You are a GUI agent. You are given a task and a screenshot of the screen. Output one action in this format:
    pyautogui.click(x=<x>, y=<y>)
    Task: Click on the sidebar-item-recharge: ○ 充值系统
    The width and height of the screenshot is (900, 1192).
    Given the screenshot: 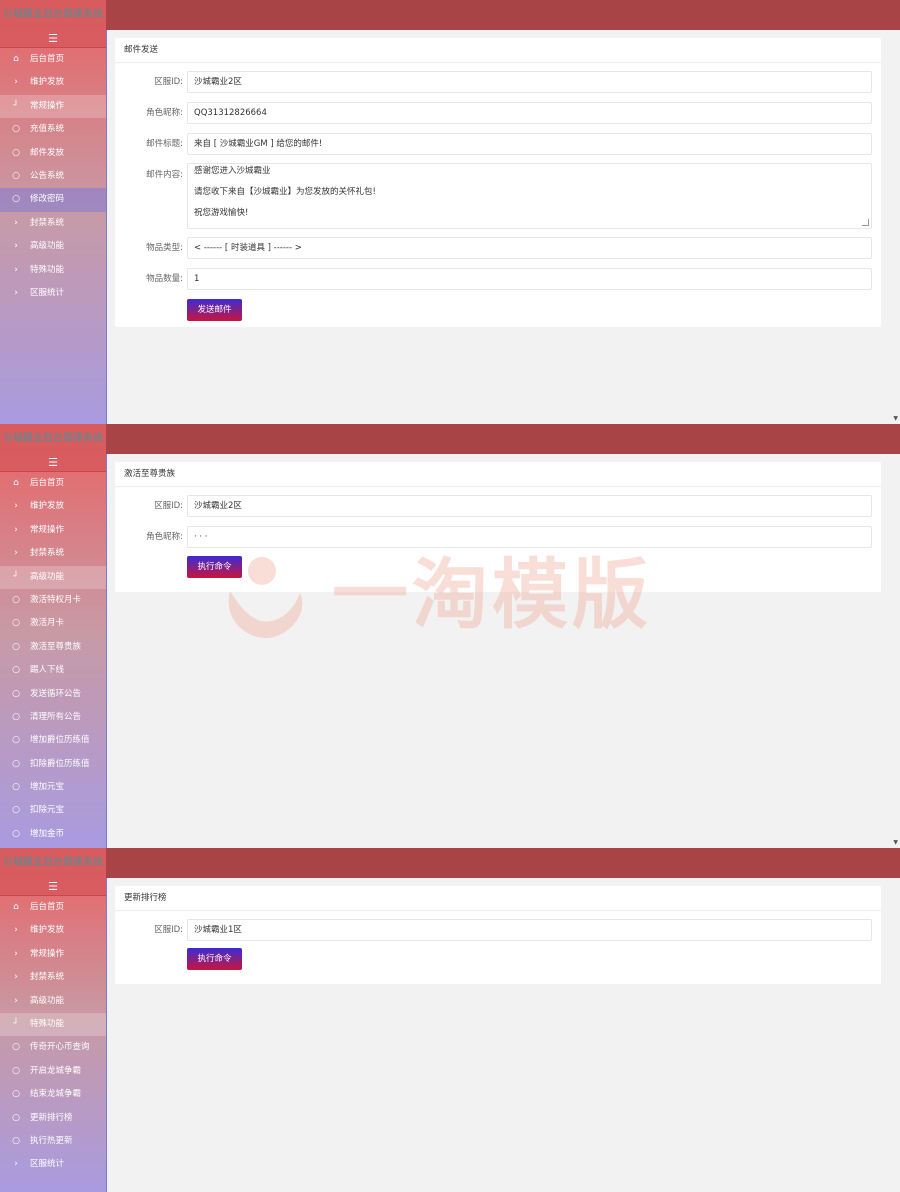 What is the action you would take?
    pyautogui.click(x=53, y=129)
    